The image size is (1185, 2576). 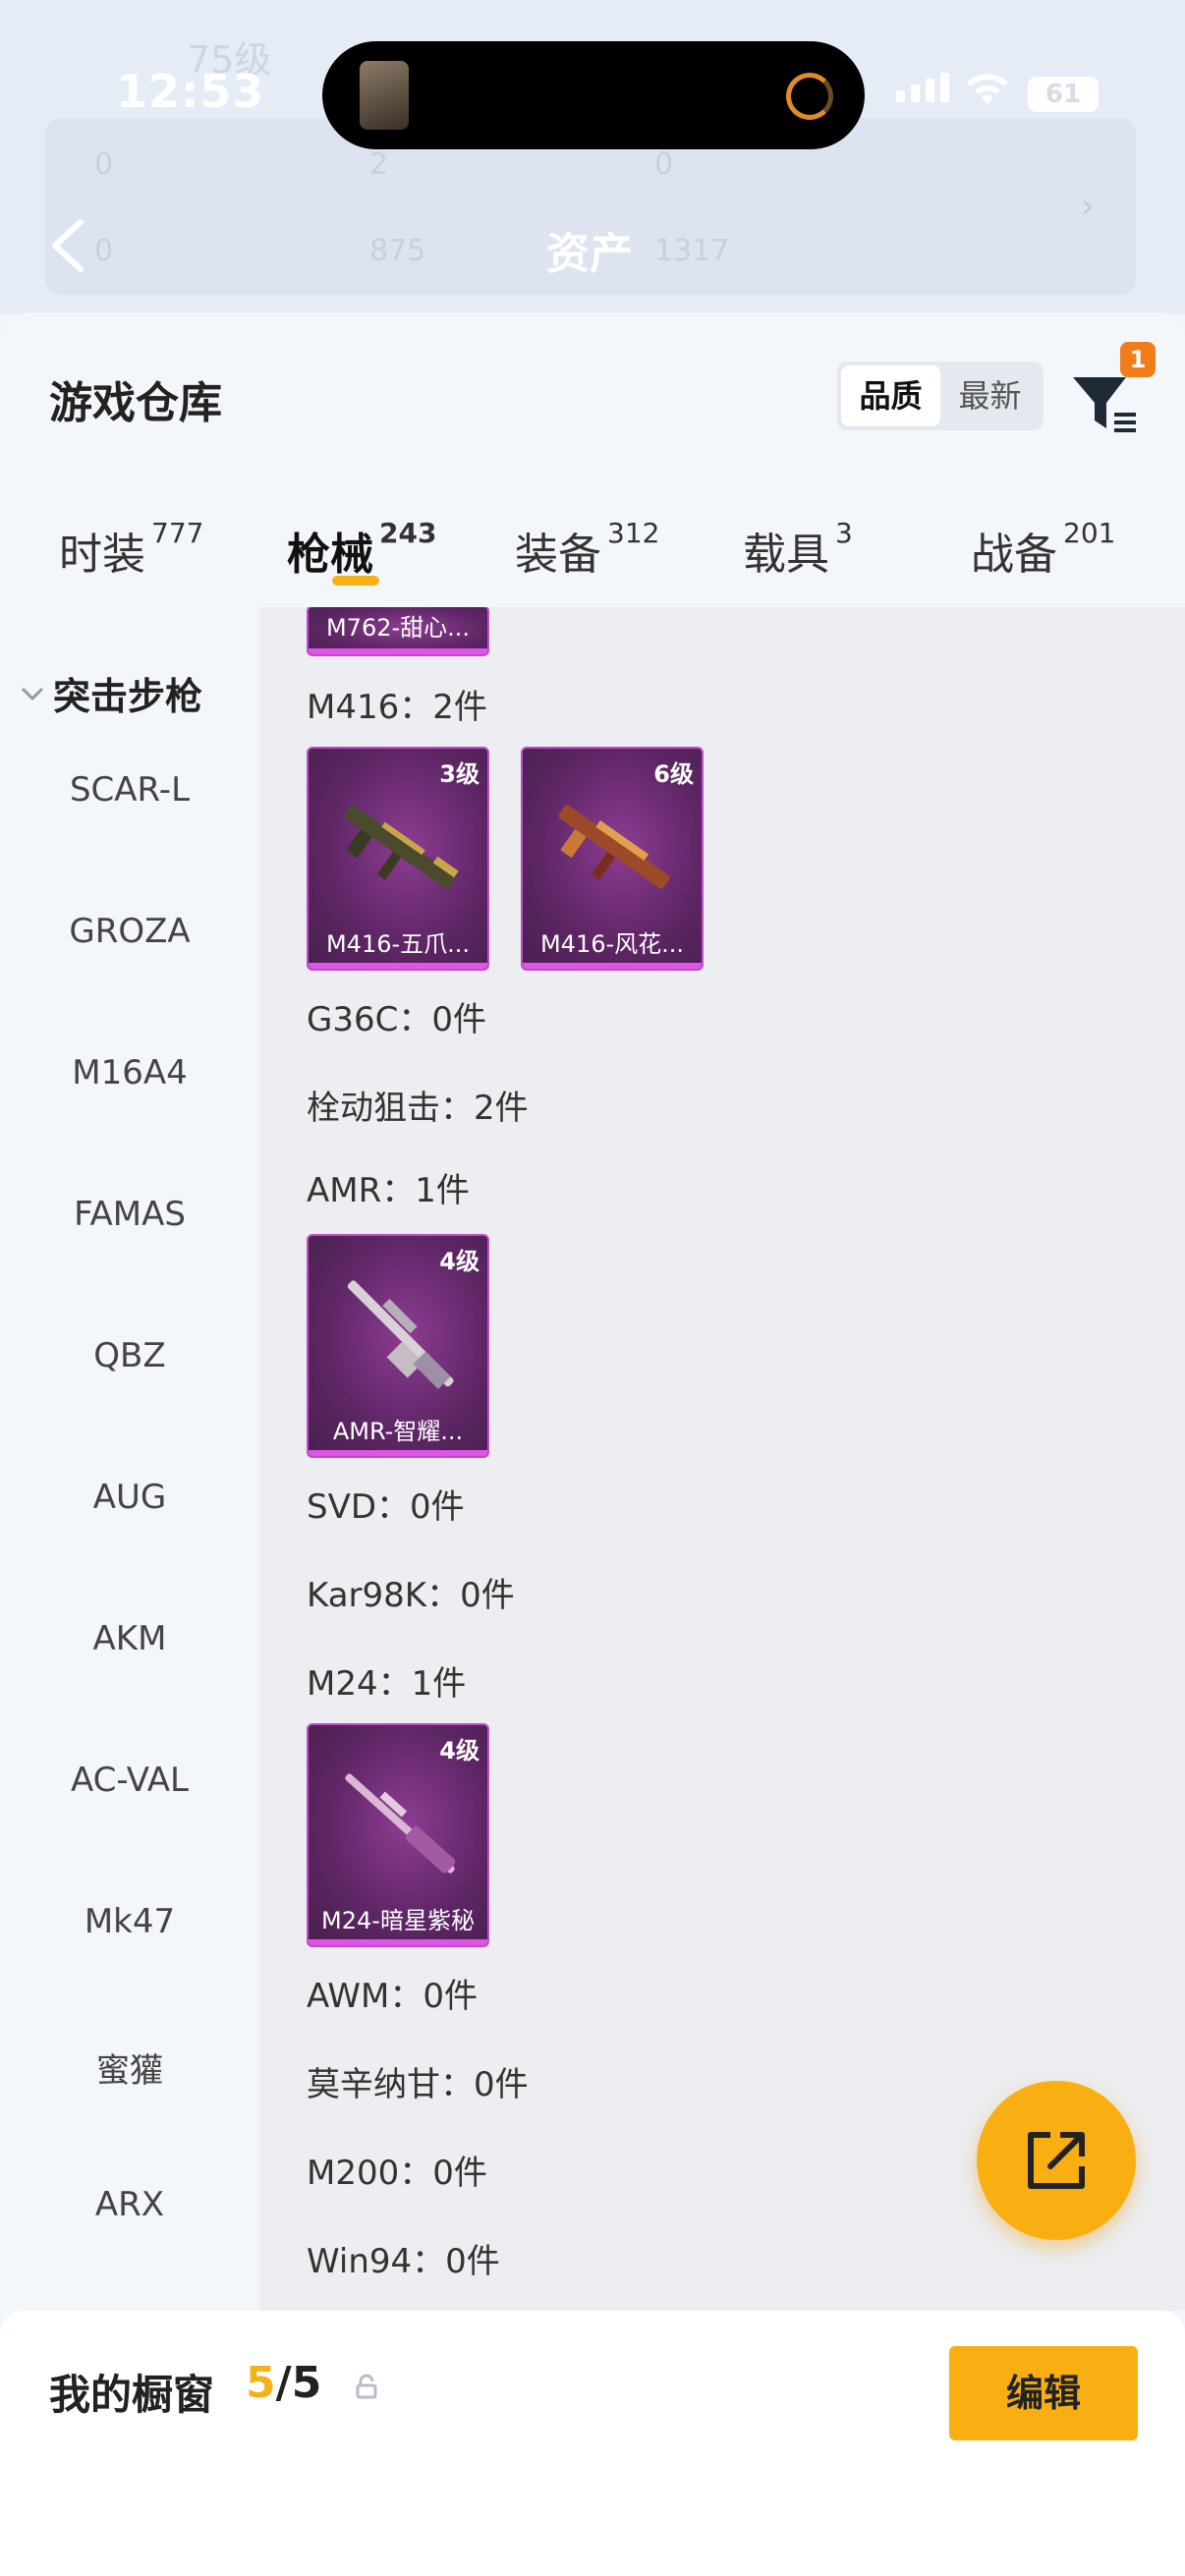 What do you see at coordinates (388, 1190) in the screenshot?
I see `group-heading: AMR：1件` at bounding box center [388, 1190].